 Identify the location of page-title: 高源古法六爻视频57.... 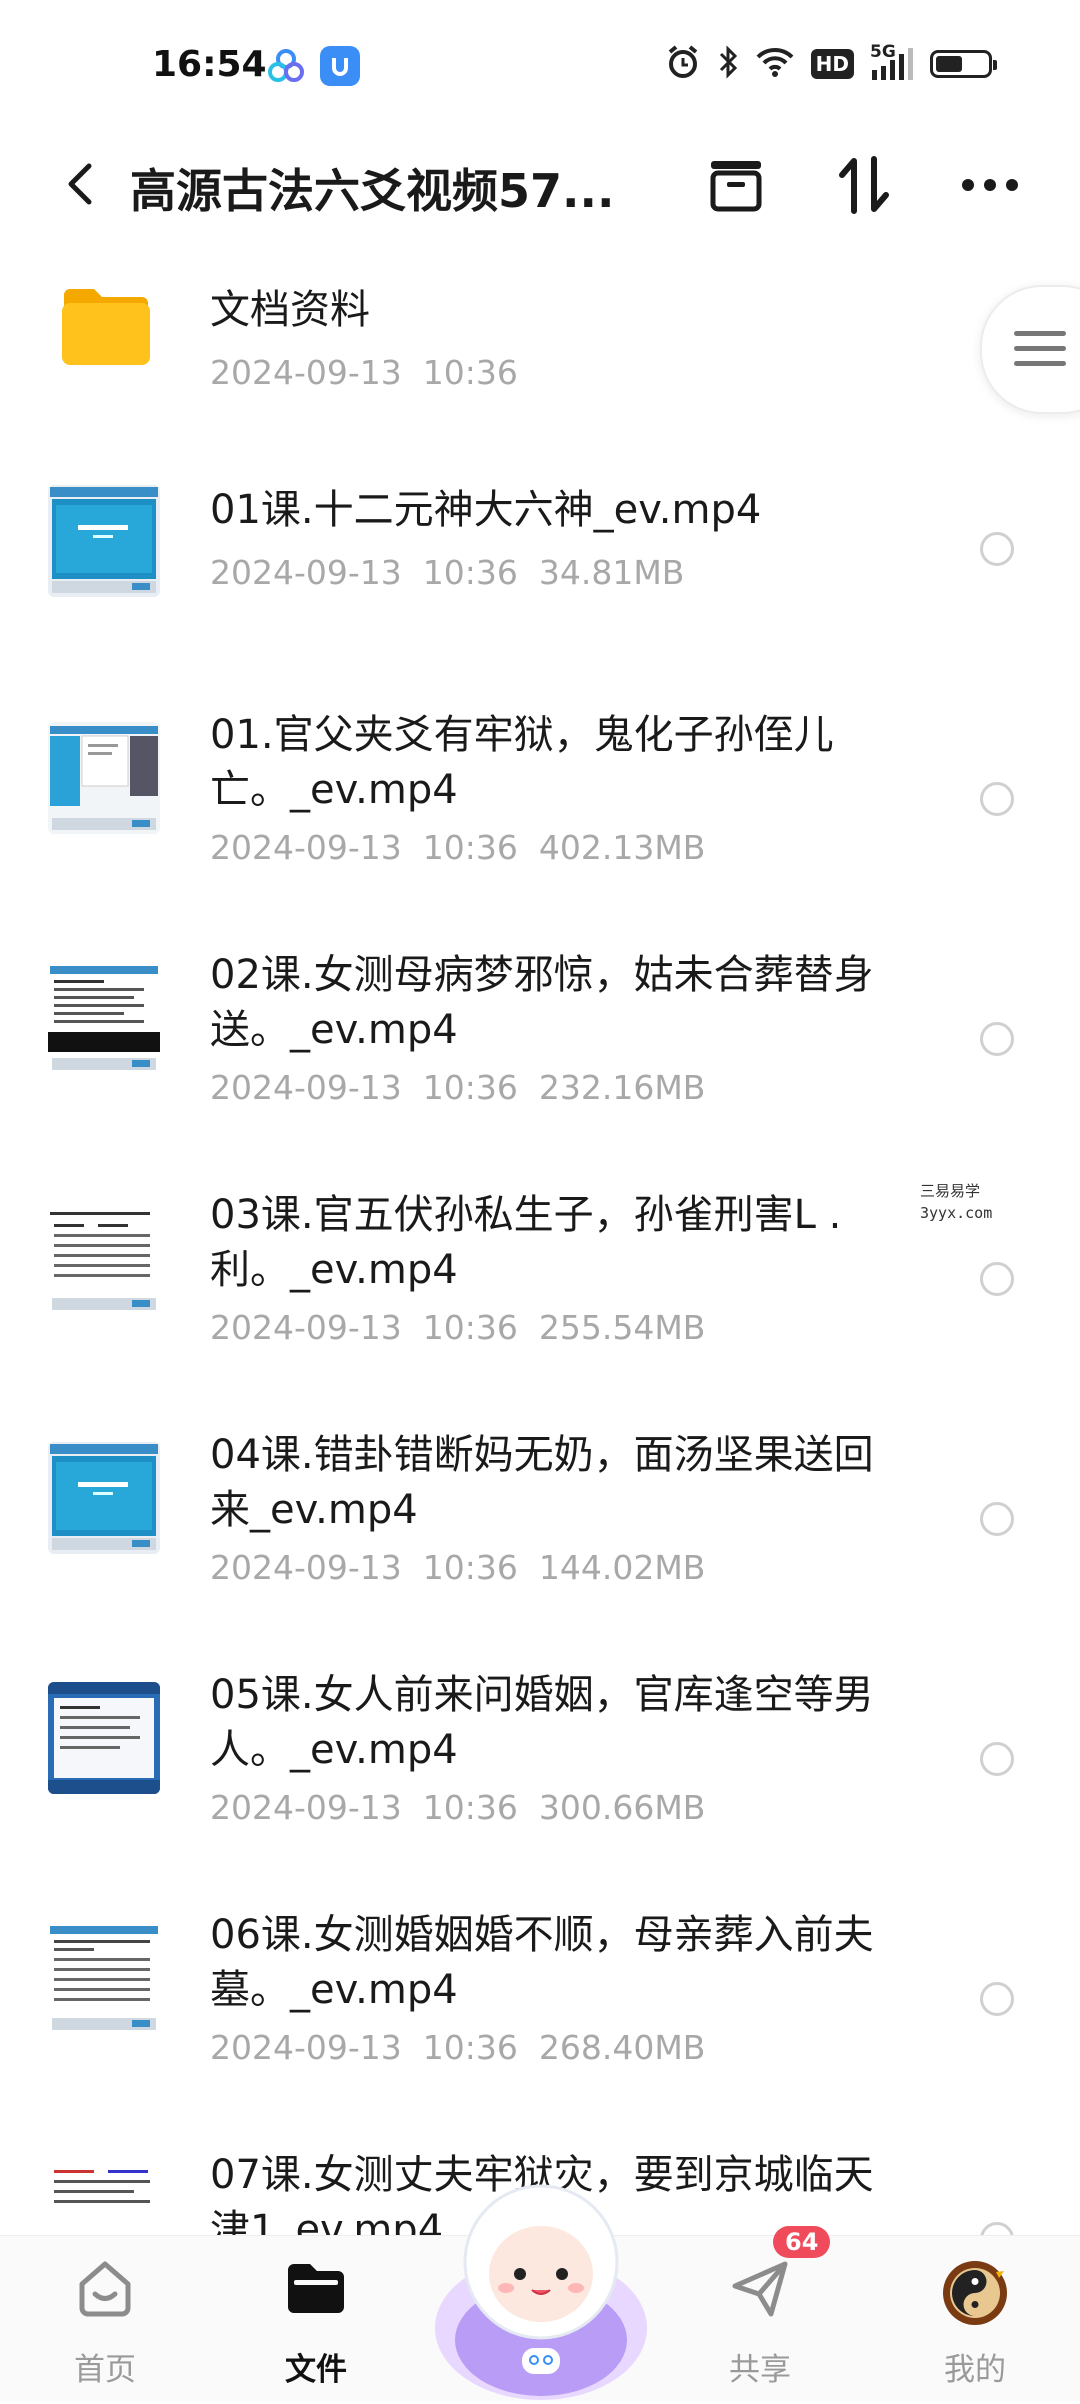
(372, 191).